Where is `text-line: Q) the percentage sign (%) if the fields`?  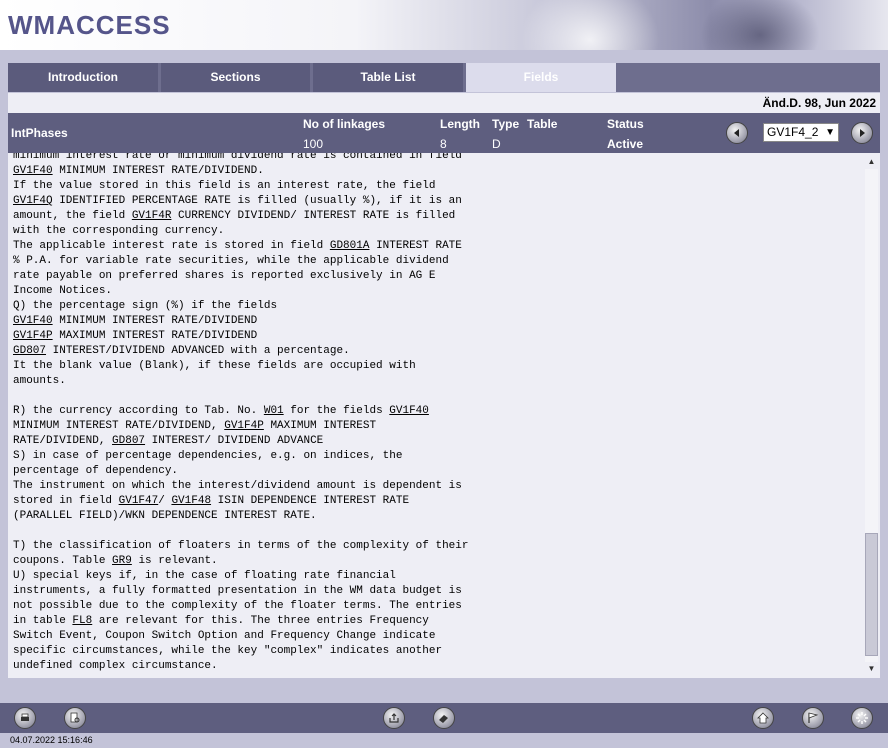
text-line: Q) the percentage sign (%) if the fields is located at coordinates (145, 306).